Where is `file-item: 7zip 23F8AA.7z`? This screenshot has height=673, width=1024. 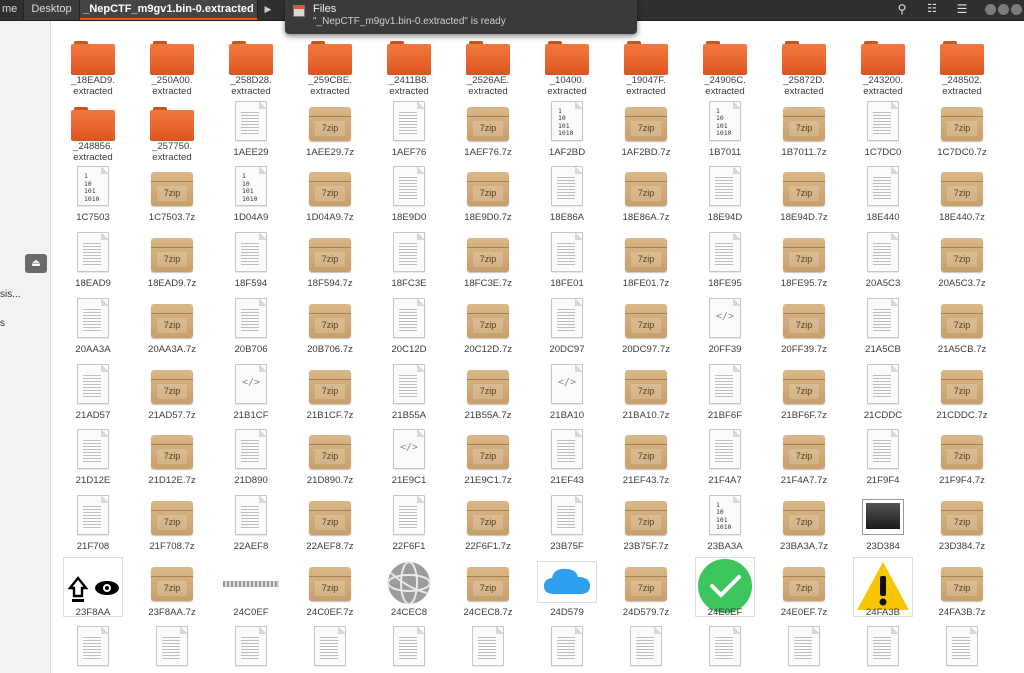 file-item: 7zip 23F8AA.7z is located at coordinates (172, 589).